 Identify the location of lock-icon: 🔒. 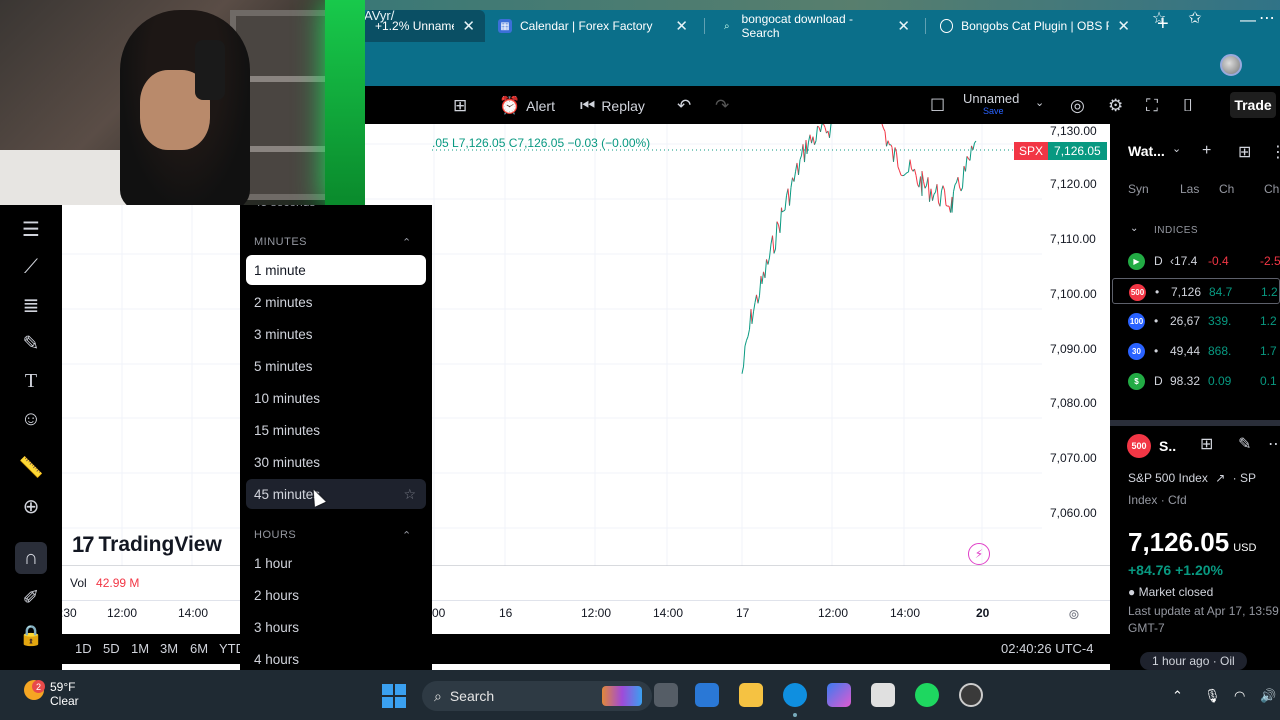
(31, 635).